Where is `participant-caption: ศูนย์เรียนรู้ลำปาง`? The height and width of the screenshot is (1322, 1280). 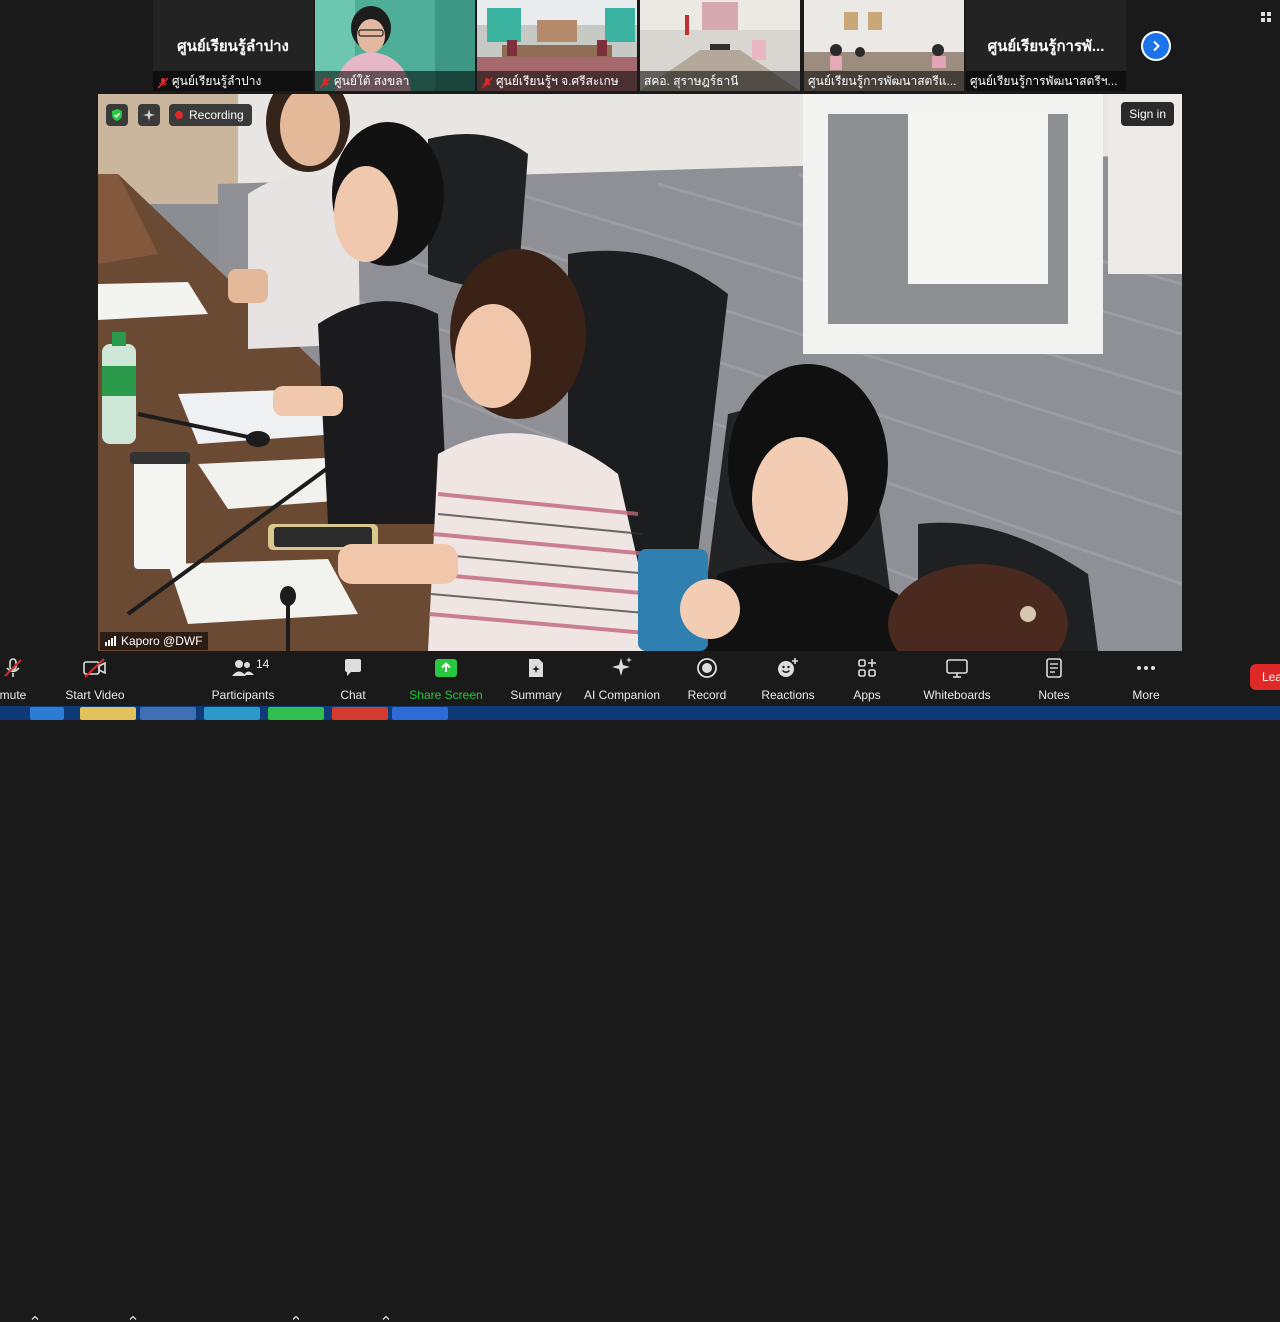 participant-caption: ศูนย์เรียนรู้ลำปาง is located at coordinates (233, 81).